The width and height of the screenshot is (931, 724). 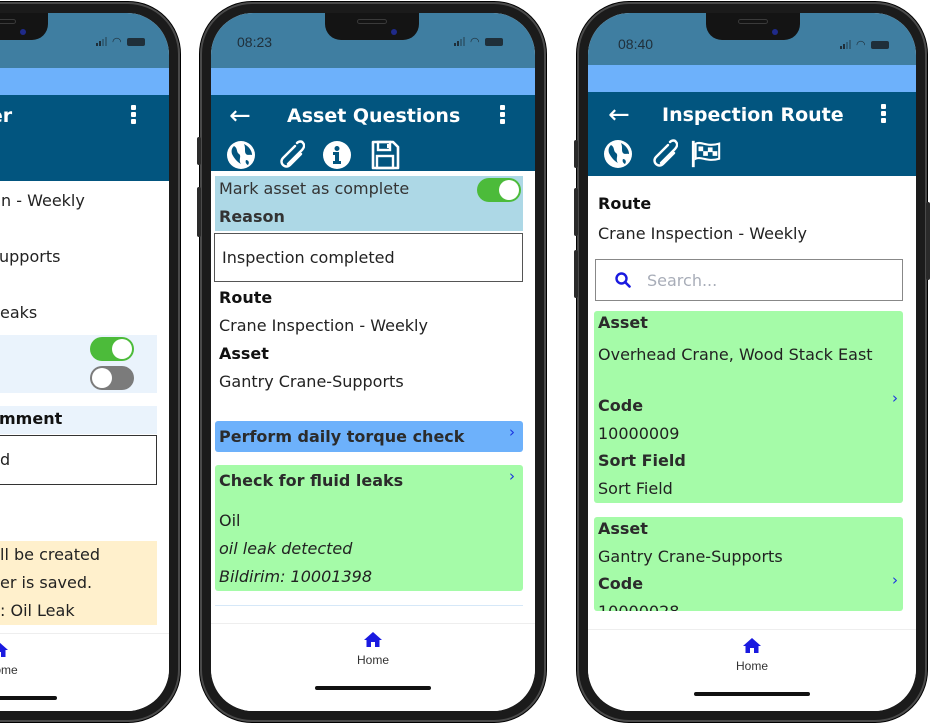 What do you see at coordinates (5, 459) in the screenshot?
I see `comment-value: d` at bounding box center [5, 459].